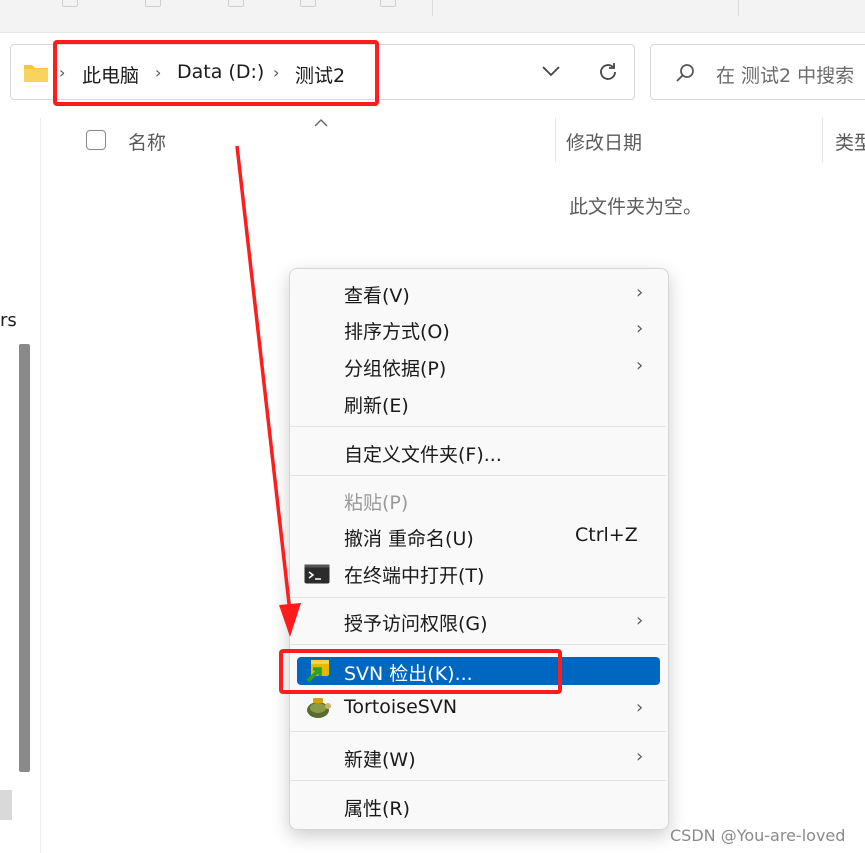  What do you see at coordinates (268, 391) in the screenshot?
I see `annotation-arrow` at bounding box center [268, 391].